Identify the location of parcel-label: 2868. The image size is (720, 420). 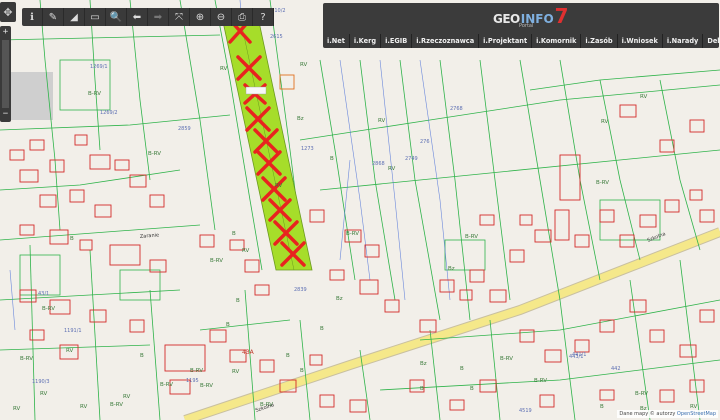
(378, 164).